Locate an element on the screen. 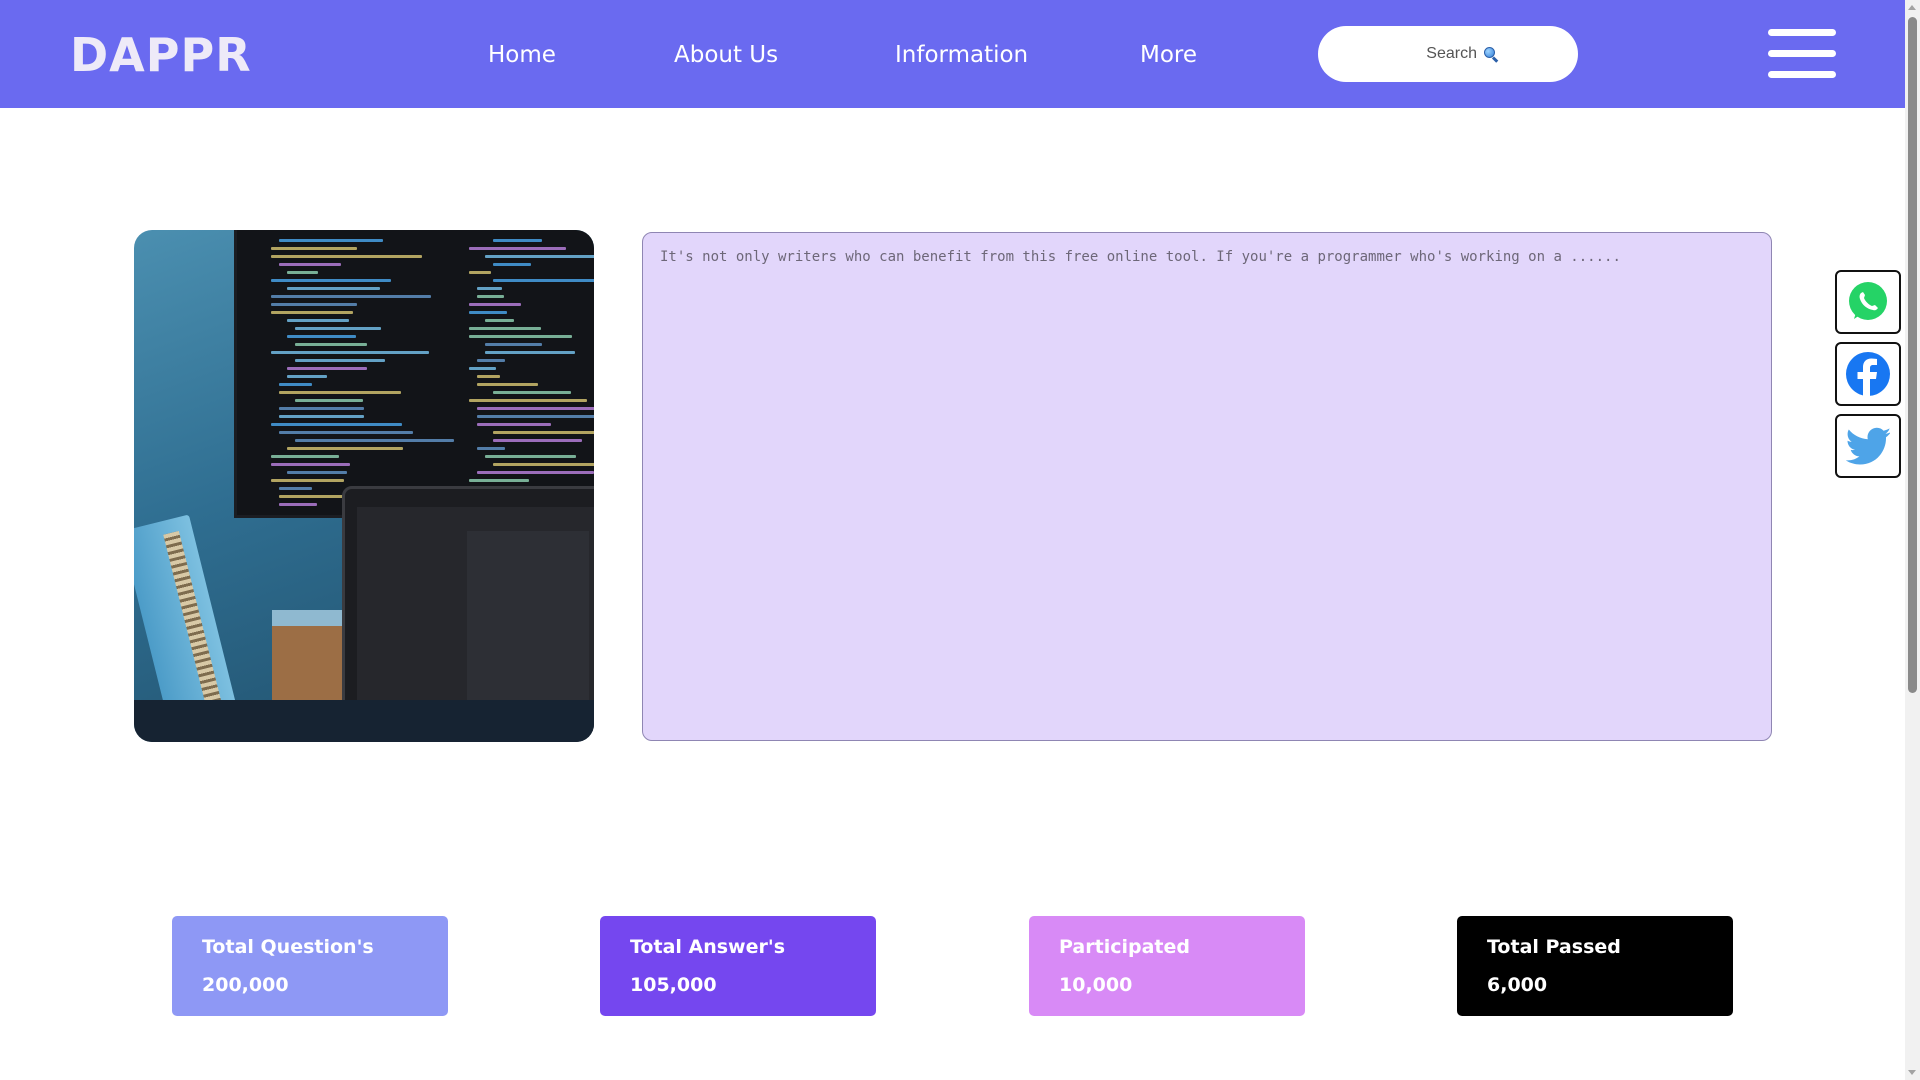 The width and height of the screenshot is (1920, 1080). stat-card-total-passed: Total Passed 6,000 is located at coordinates (1595, 966).